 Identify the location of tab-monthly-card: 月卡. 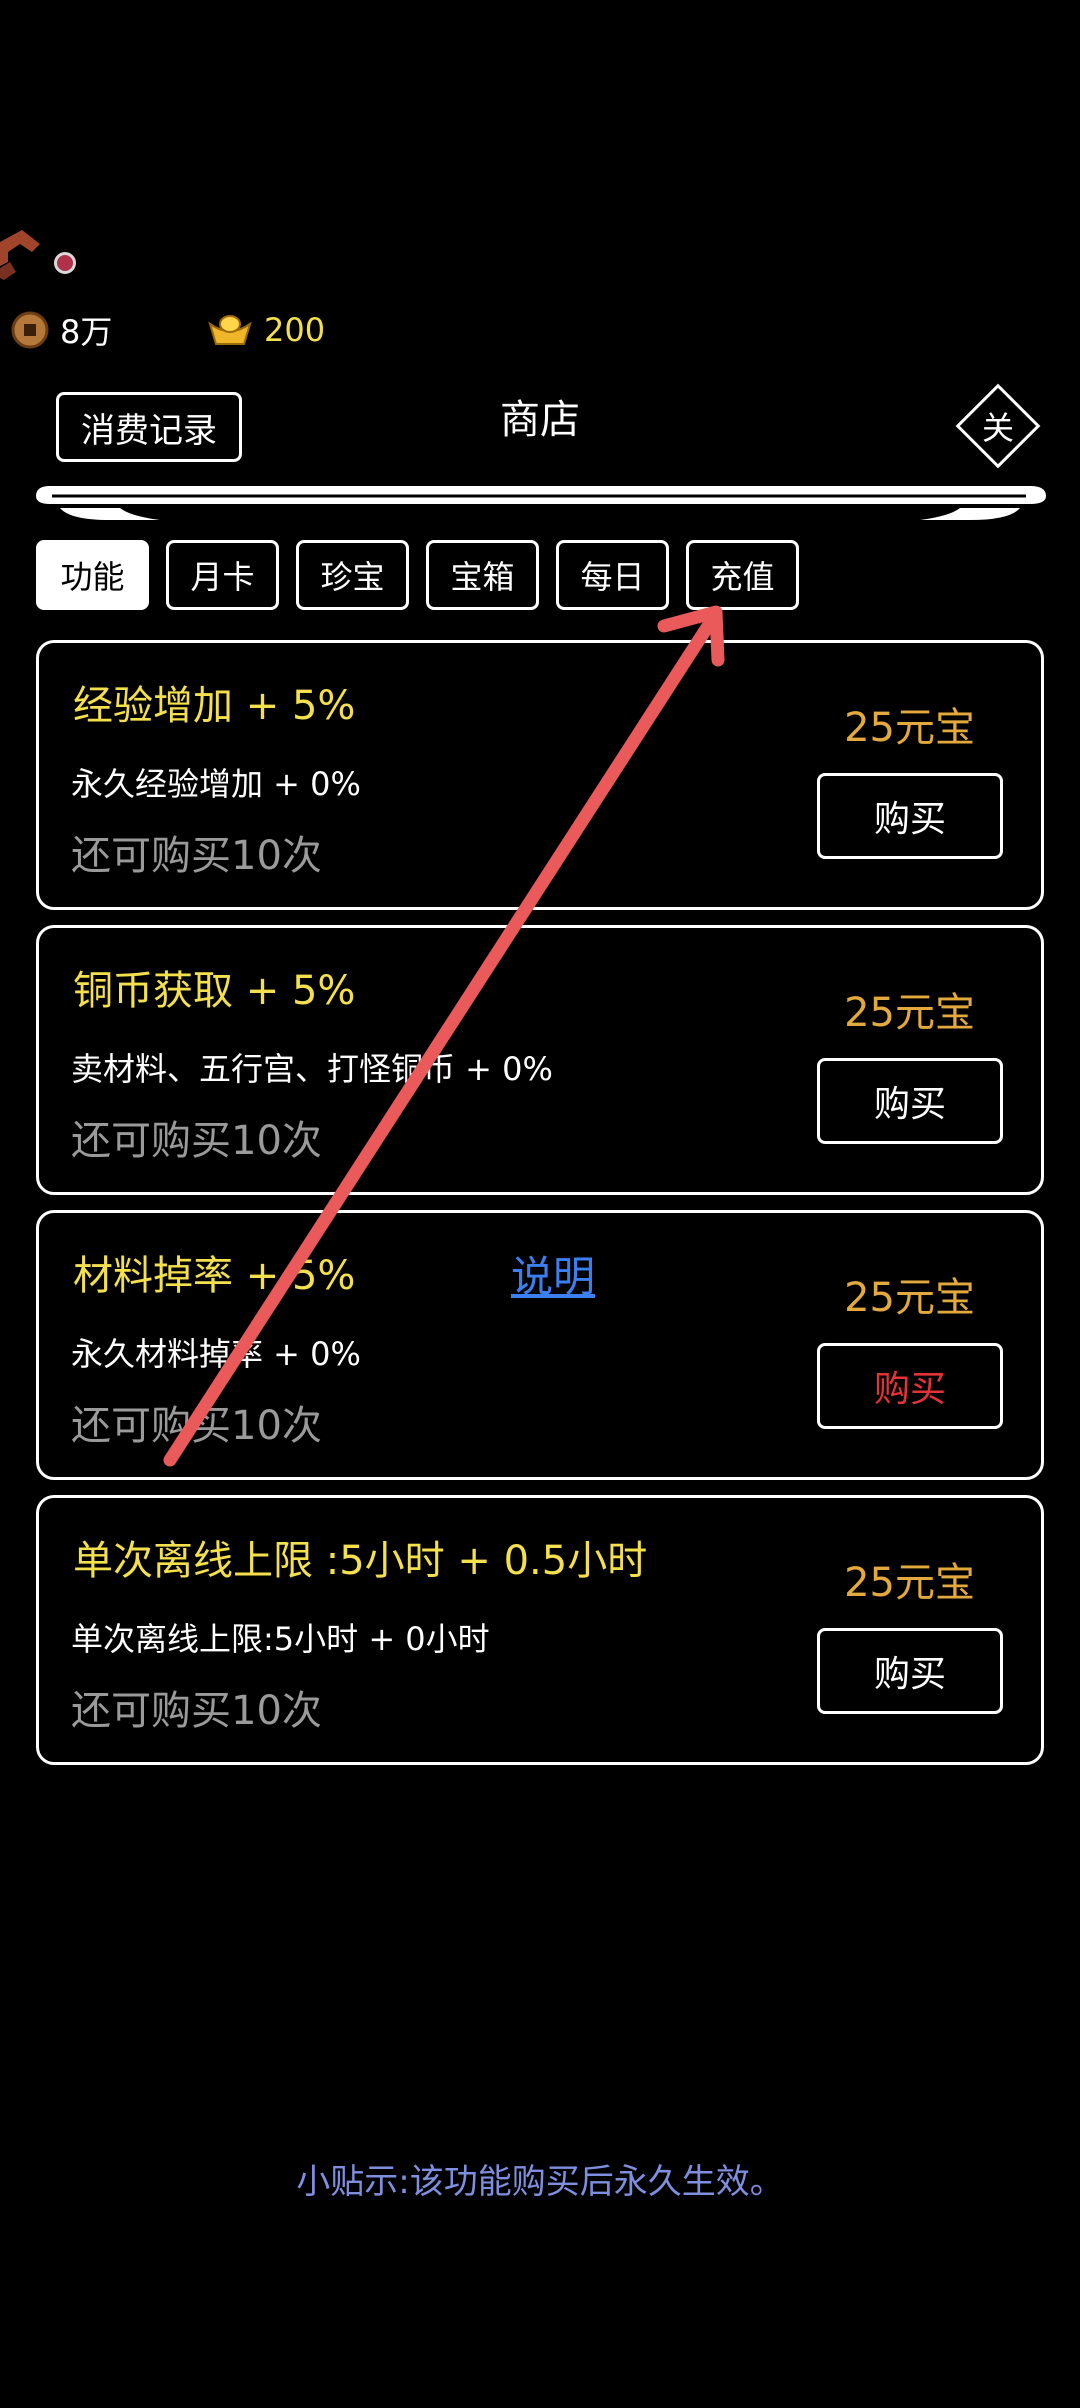
(222, 575).